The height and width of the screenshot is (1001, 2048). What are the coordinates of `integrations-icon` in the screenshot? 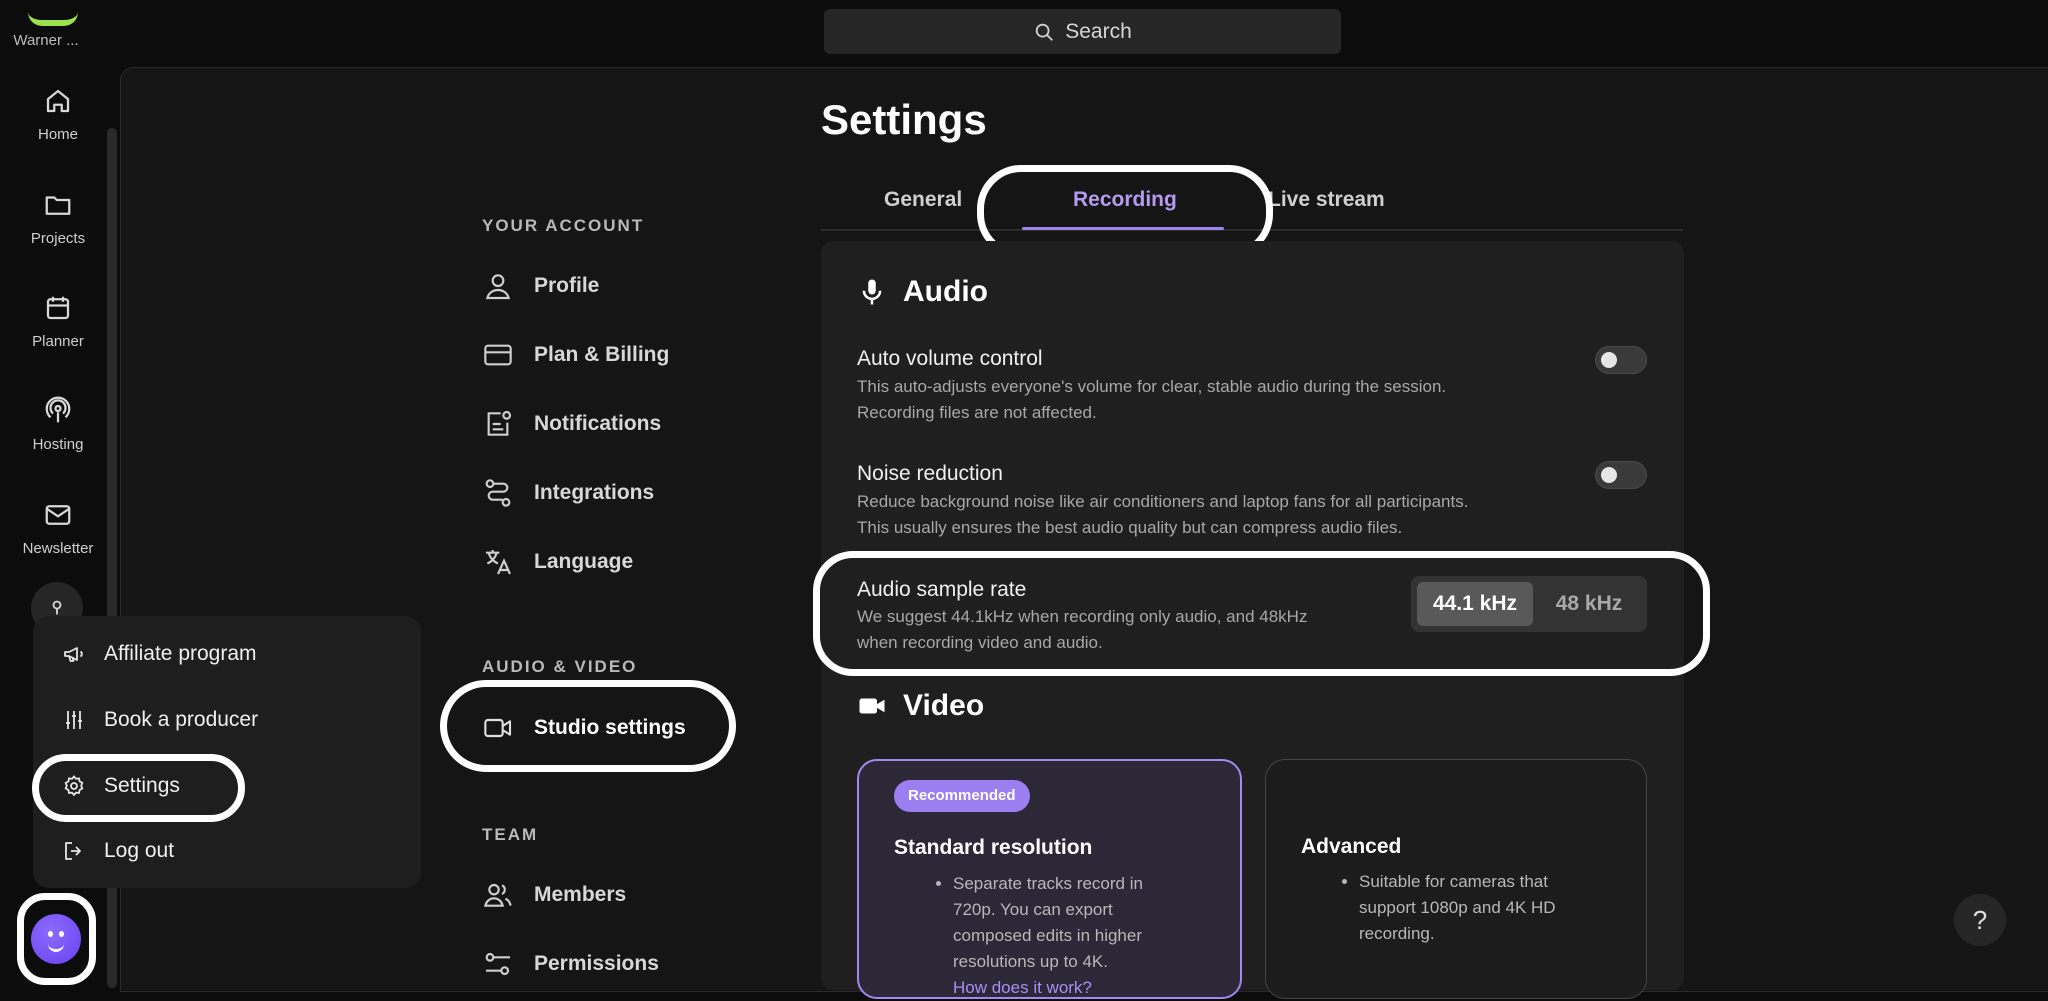 It's located at (498, 493).